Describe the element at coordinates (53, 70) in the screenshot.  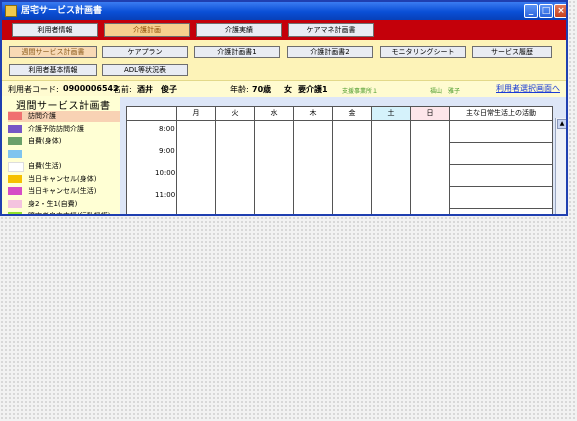
I see `user-basic-info-button: 利用者基本情報` at that location.